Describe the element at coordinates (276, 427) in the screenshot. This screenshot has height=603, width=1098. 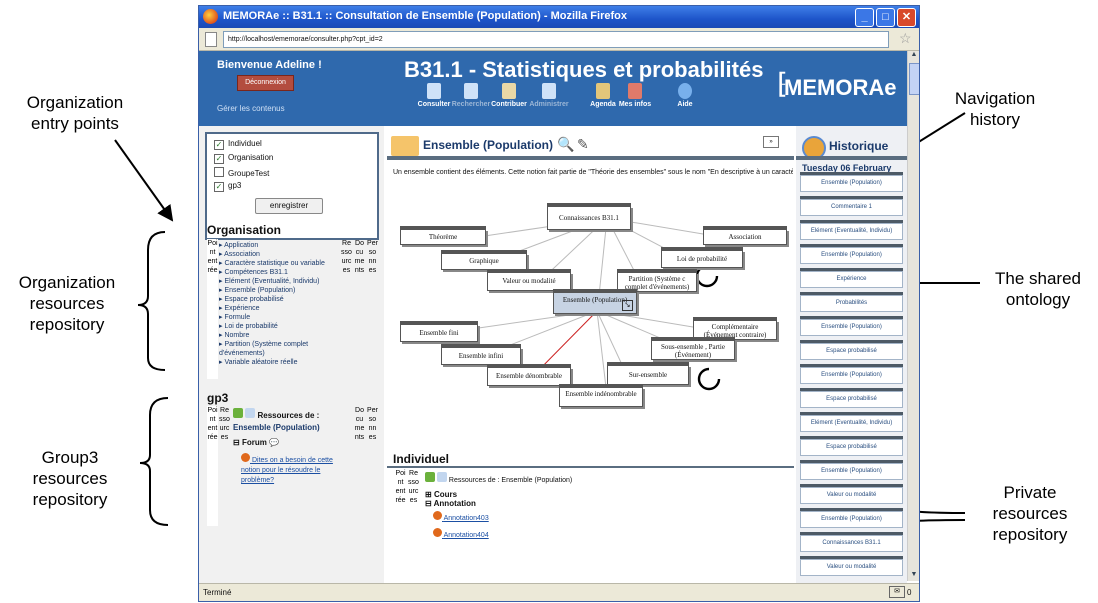
I see `gp3-concept: Ensemble (Population)` at that location.